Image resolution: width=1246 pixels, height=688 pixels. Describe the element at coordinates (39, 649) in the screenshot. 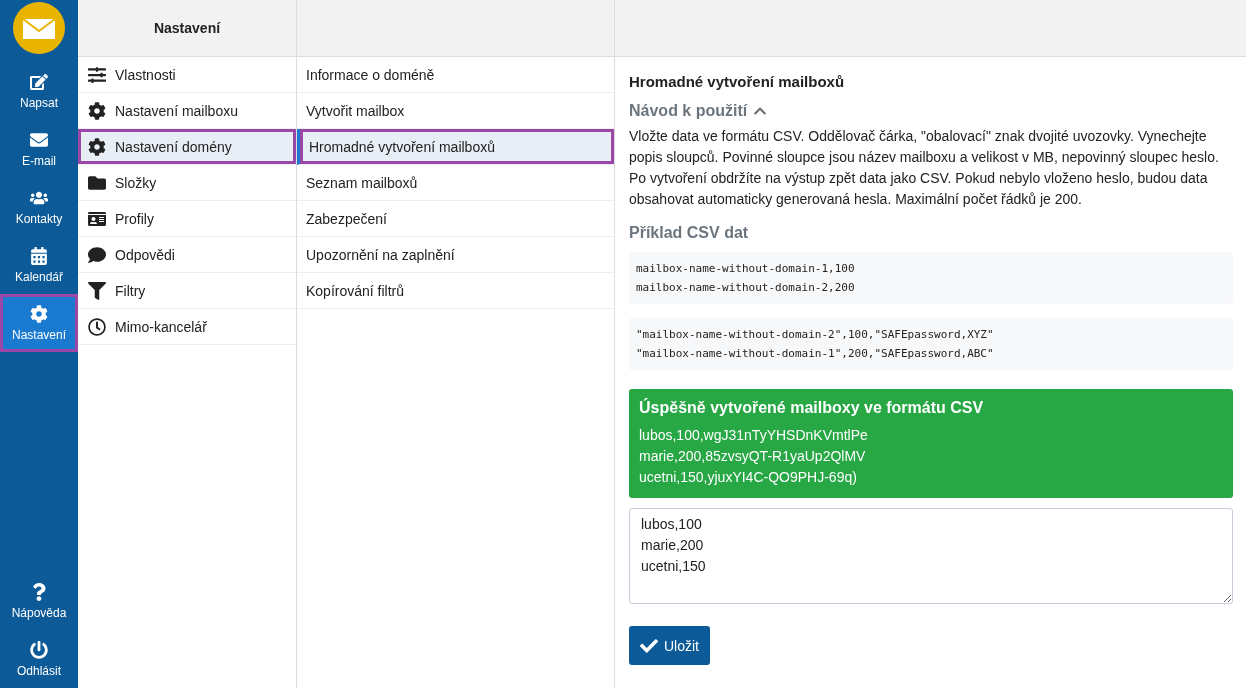

I see `power-icon` at that location.